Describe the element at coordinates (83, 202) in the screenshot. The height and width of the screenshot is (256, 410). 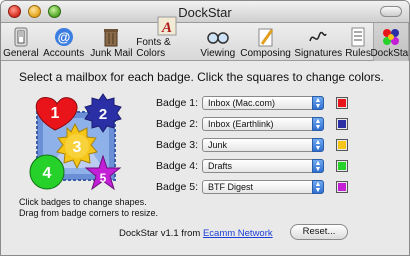
I see `hint-line-1: Click badges to change shapes.` at that location.